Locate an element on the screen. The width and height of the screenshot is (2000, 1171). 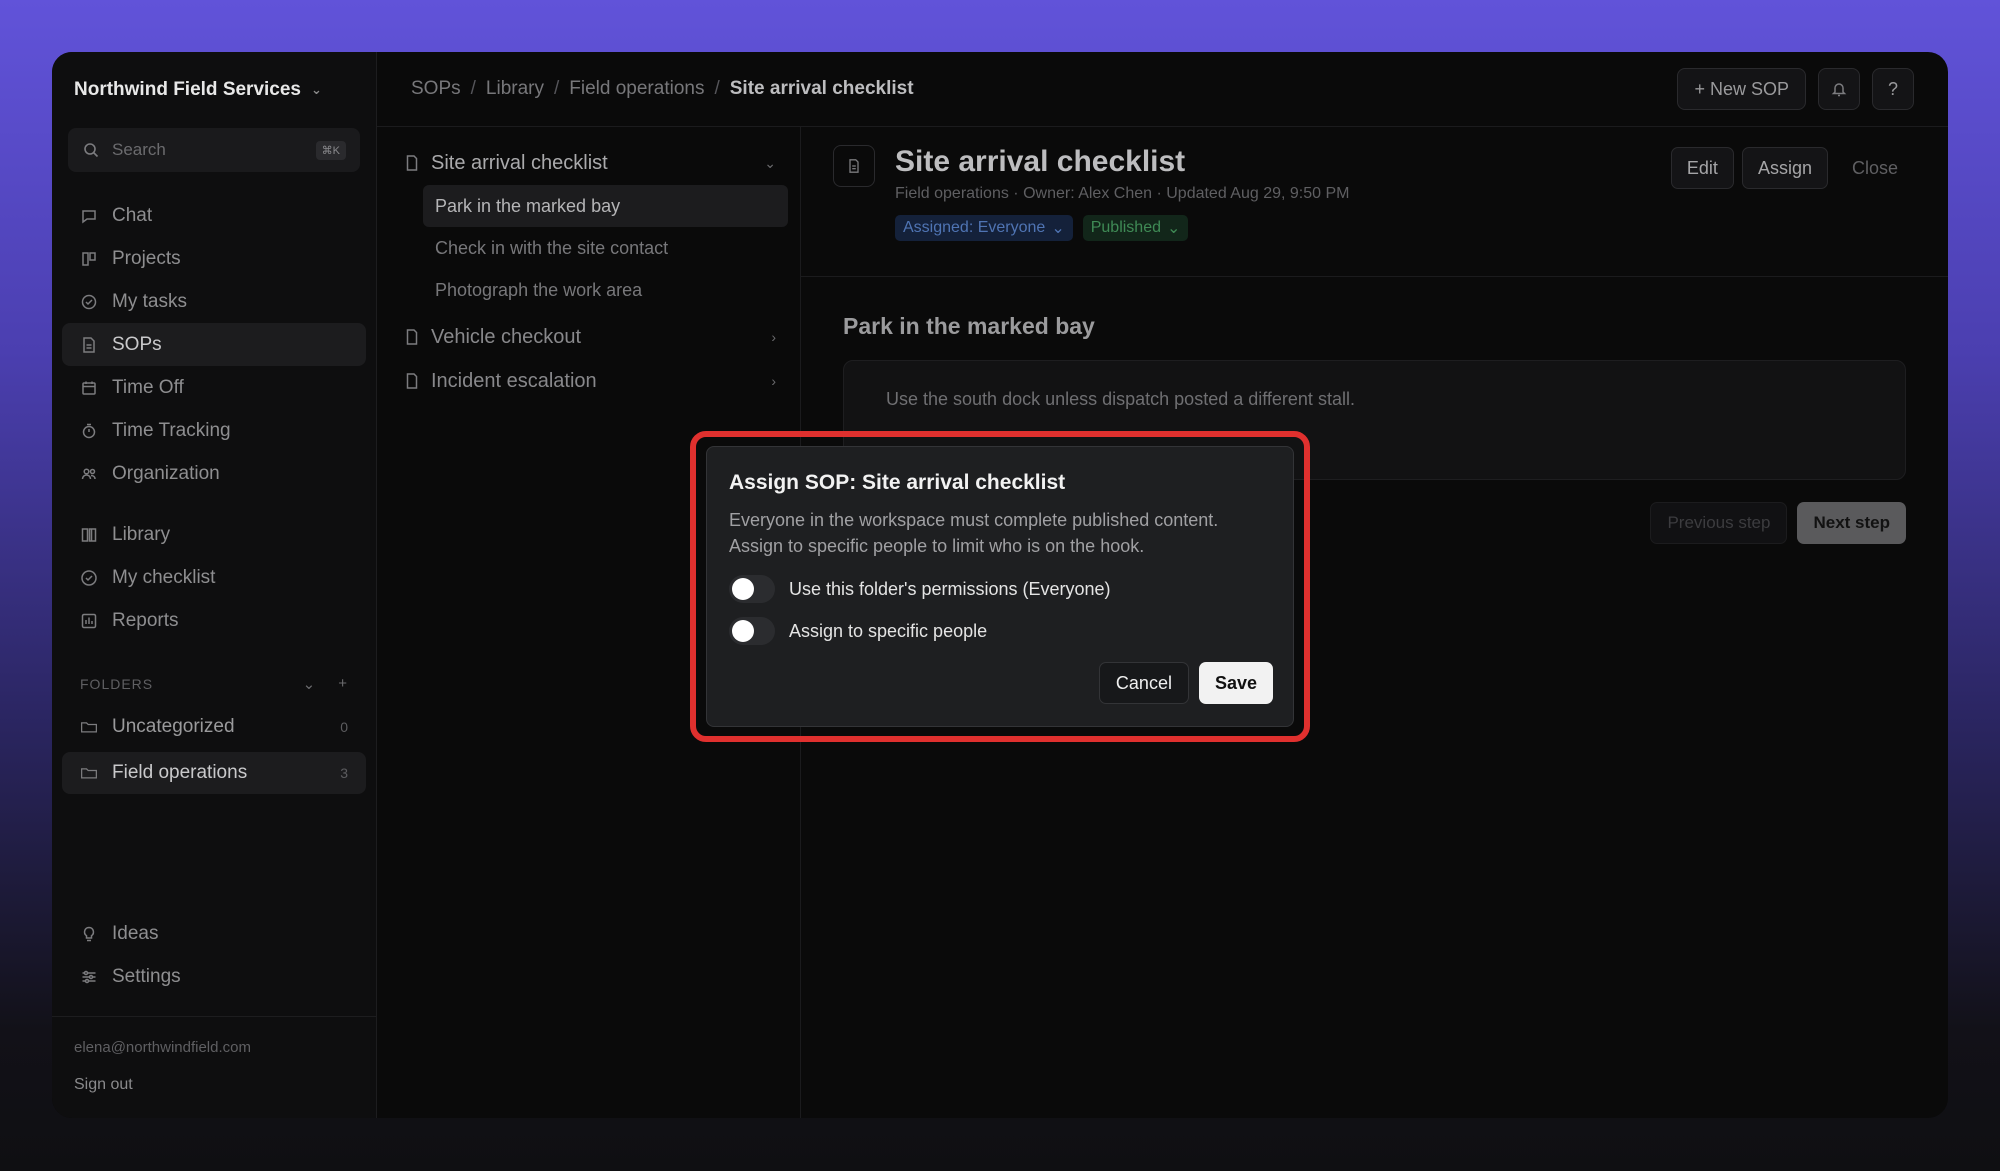
tree-doc-label: Site arrival checklist is located at coordinates (519, 162).